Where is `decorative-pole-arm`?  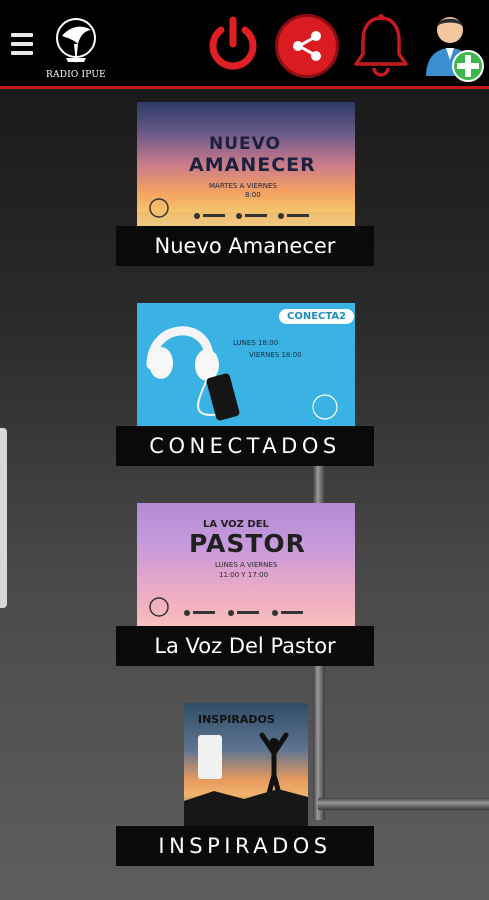 decorative-pole-arm is located at coordinates (403, 804).